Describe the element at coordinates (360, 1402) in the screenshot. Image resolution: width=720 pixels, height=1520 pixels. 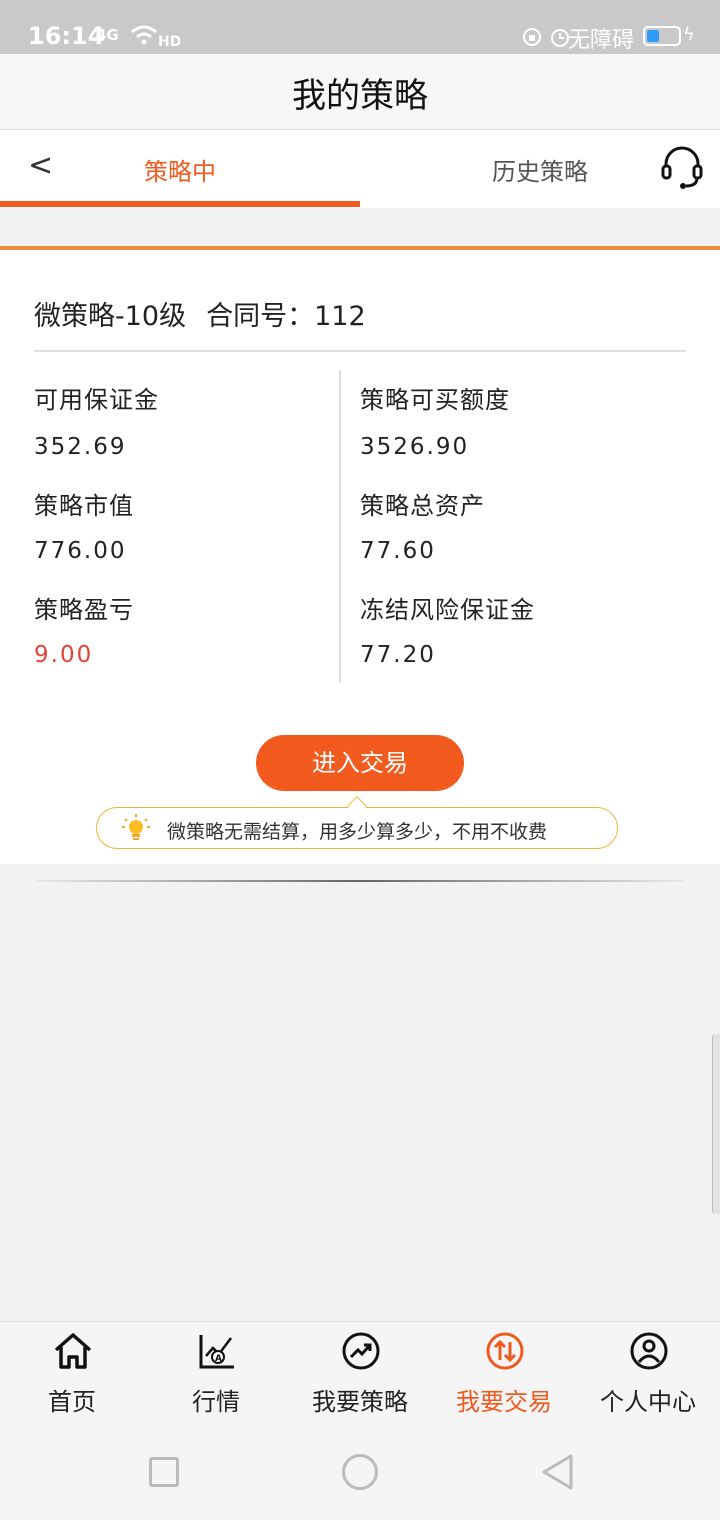
I see `nav-strategy-label: 我要策略` at that location.